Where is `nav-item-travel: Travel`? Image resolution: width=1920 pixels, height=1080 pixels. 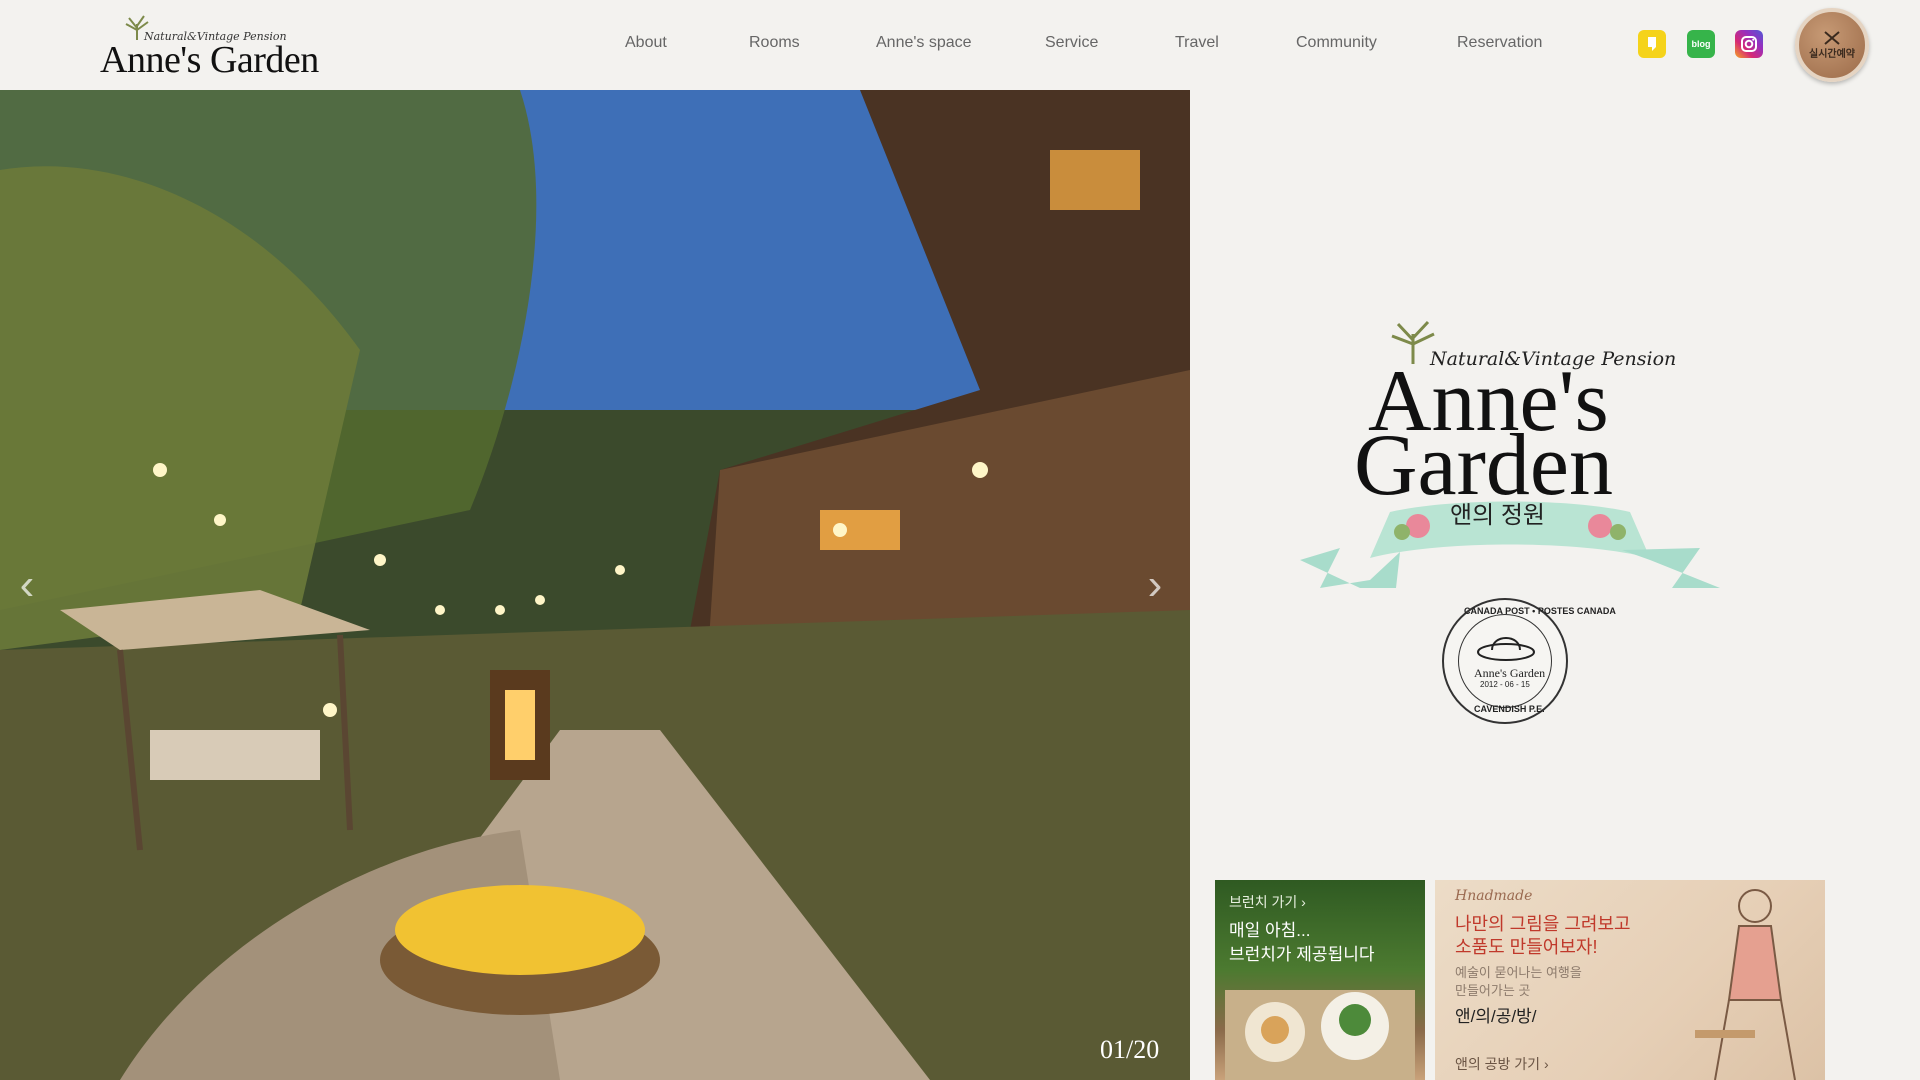 nav-item-travel: Travel is located at coordinates (1197, 43).